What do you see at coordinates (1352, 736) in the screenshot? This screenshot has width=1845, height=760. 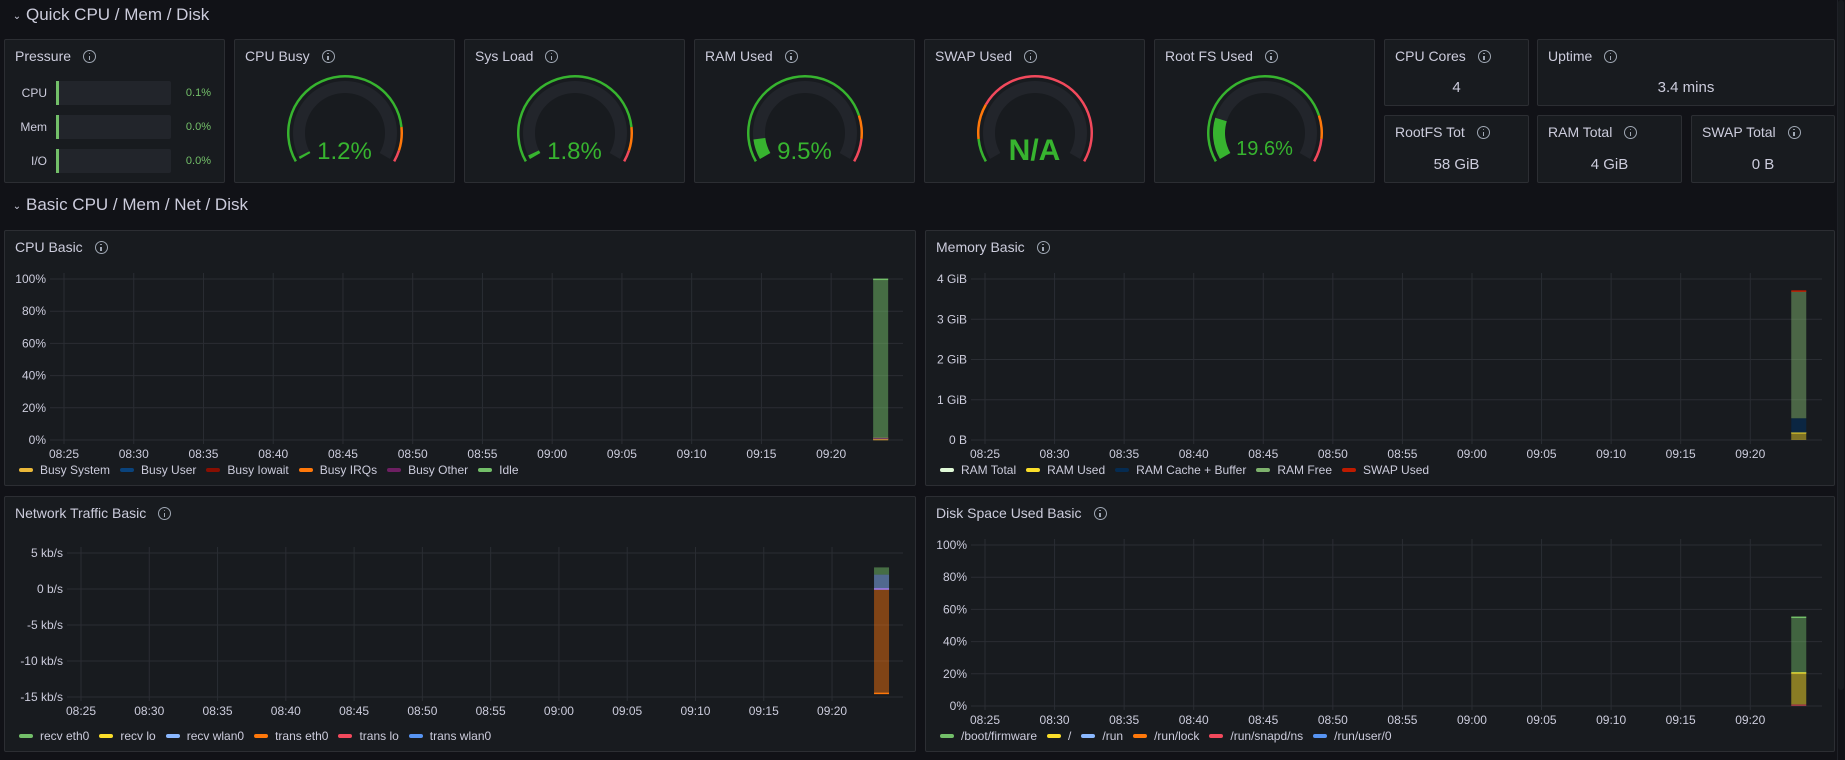 I see `legend-item: /run/user/0` at bounding box center [1352, 736].